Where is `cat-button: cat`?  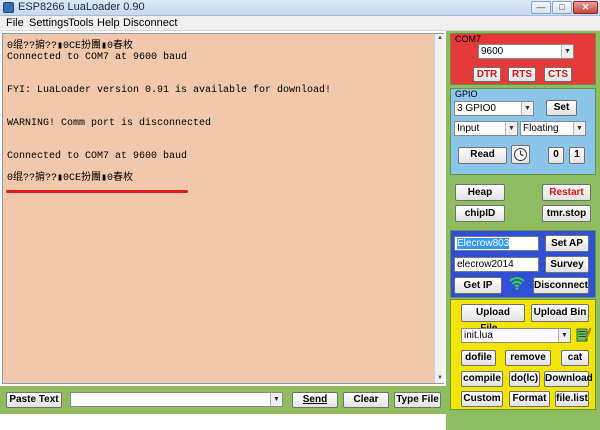
cat-button: cat is located at coordinates (575, 358).